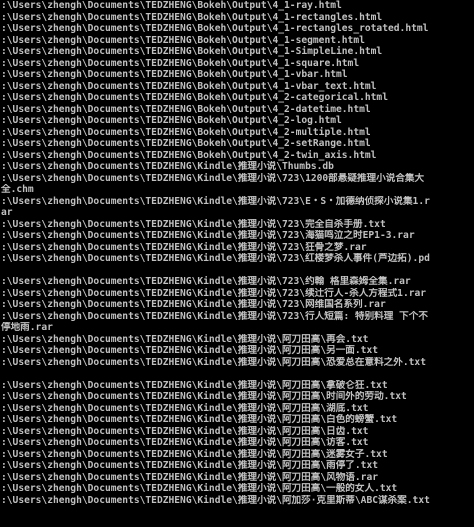 Image resolution: width=474 pixels, height=527 pixels. Describe the element at coordinates (27, 327) in the screenshot. I see `console-line: 停地雨.rar` at that location.